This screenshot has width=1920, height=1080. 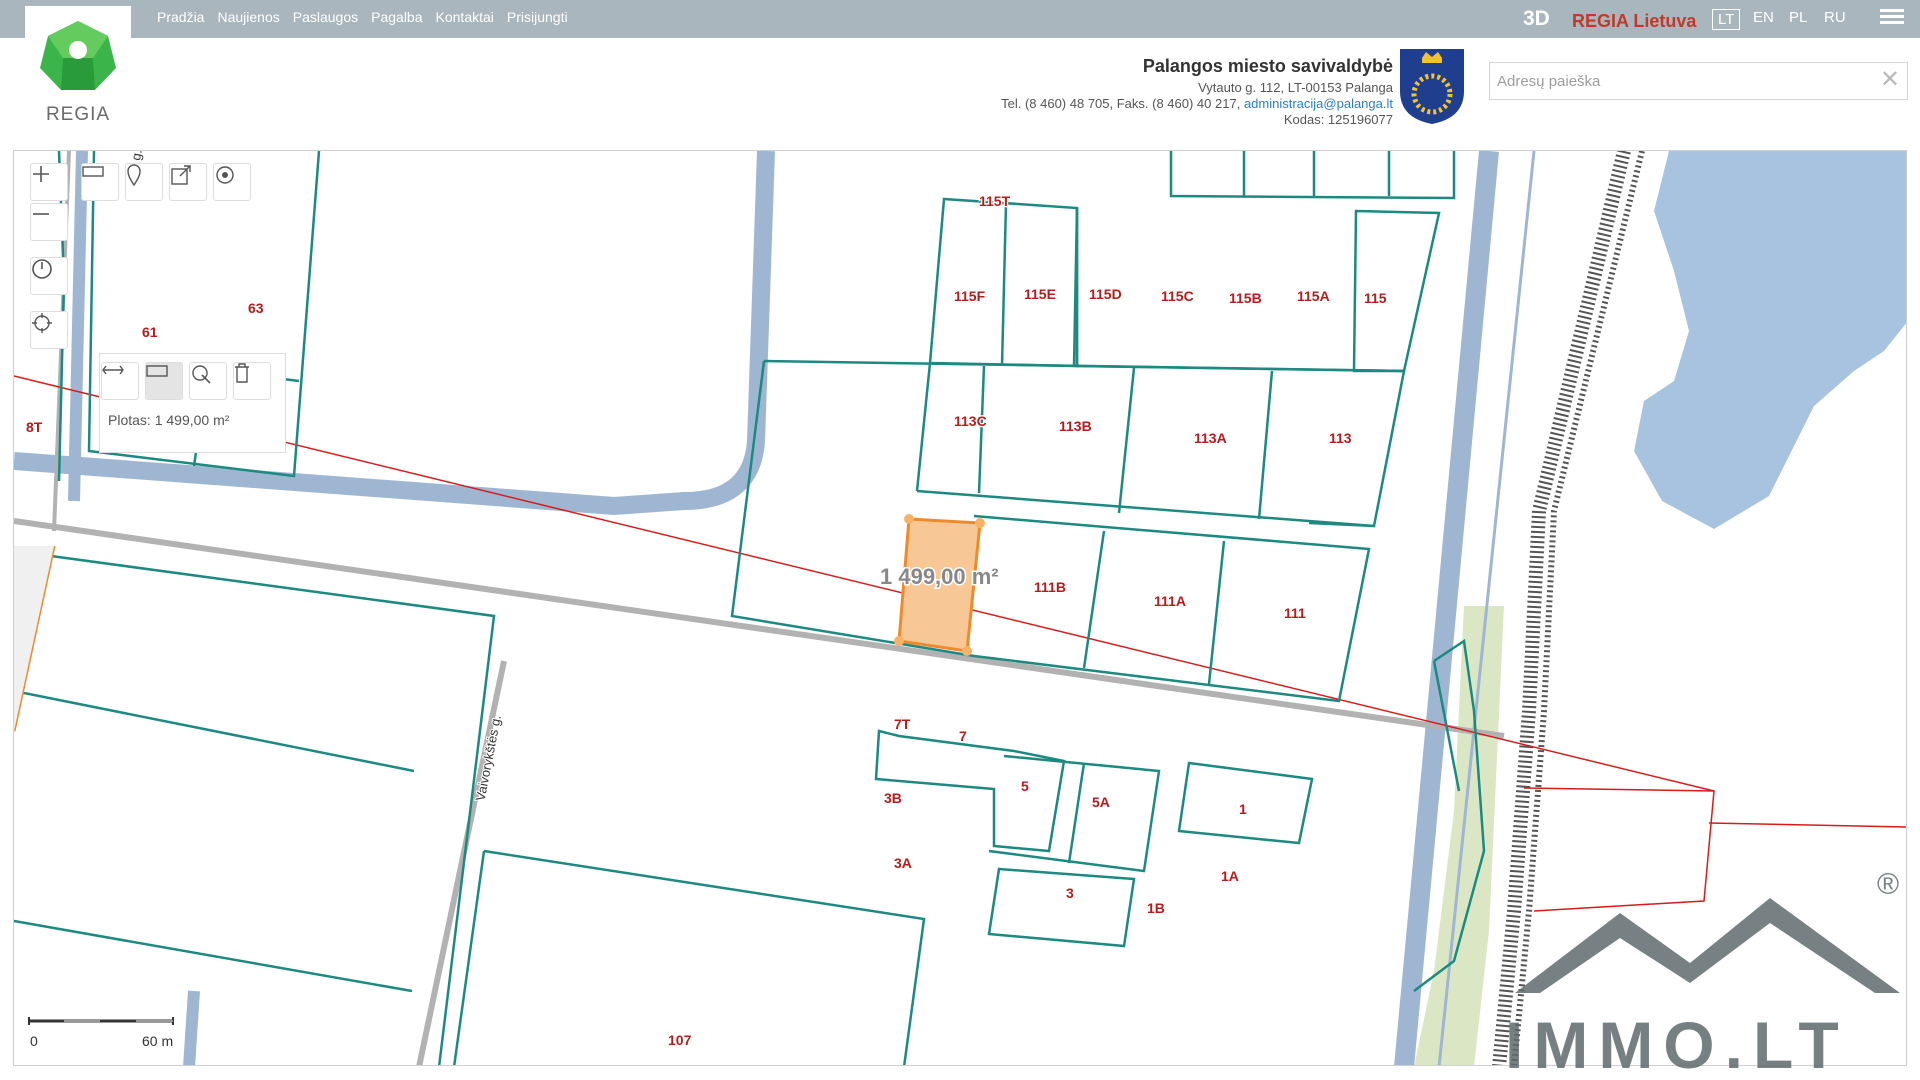 What do you see at coordinates (325, 17) in the screenshot?
I see `nav-paslaugos: Paslaugos` at bounding box center [325, 17].